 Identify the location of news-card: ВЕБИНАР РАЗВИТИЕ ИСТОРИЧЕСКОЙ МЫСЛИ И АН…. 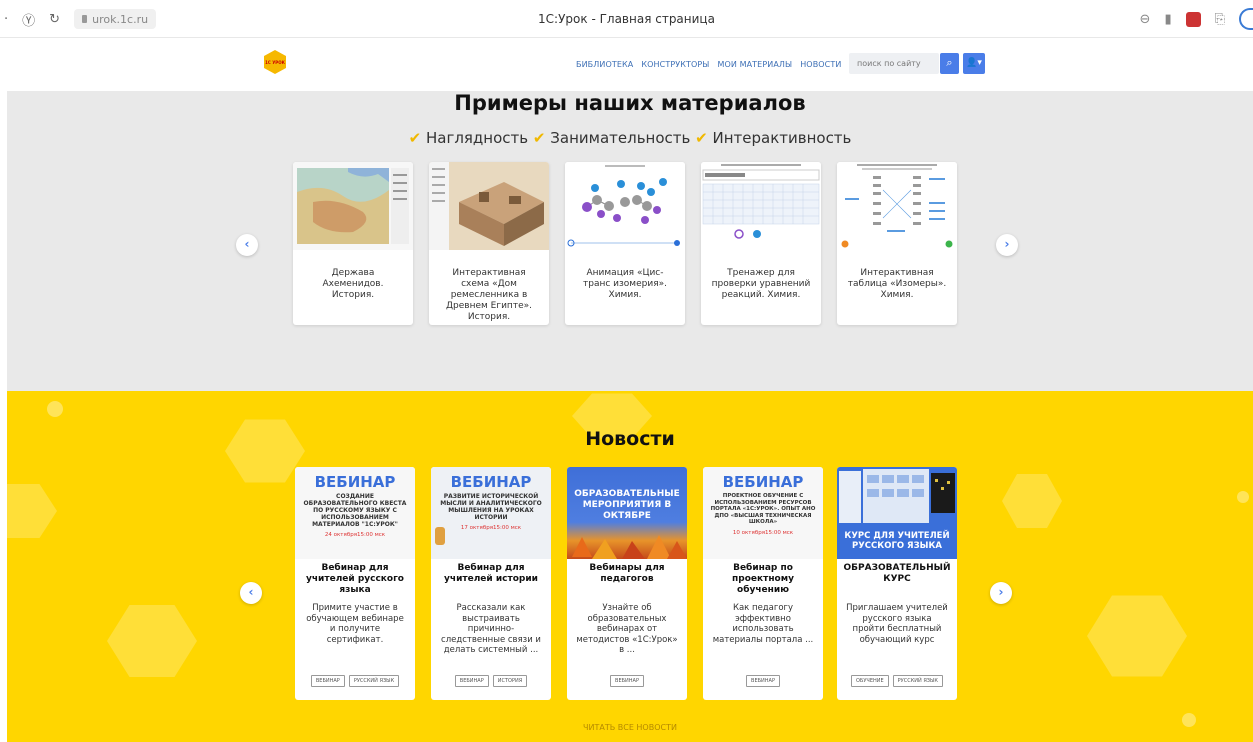
(491, 583).